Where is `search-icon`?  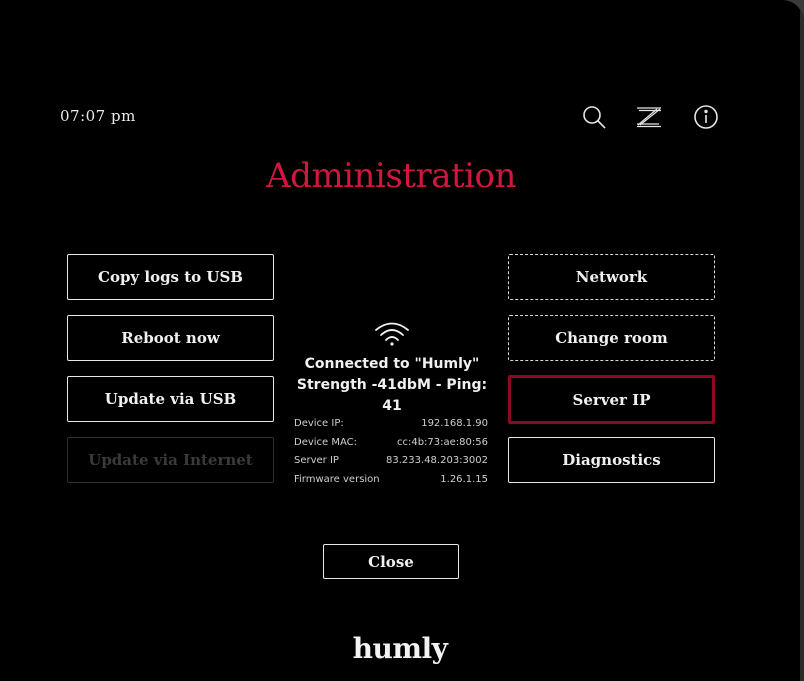 search-icon is located at coordinates (594, 117).